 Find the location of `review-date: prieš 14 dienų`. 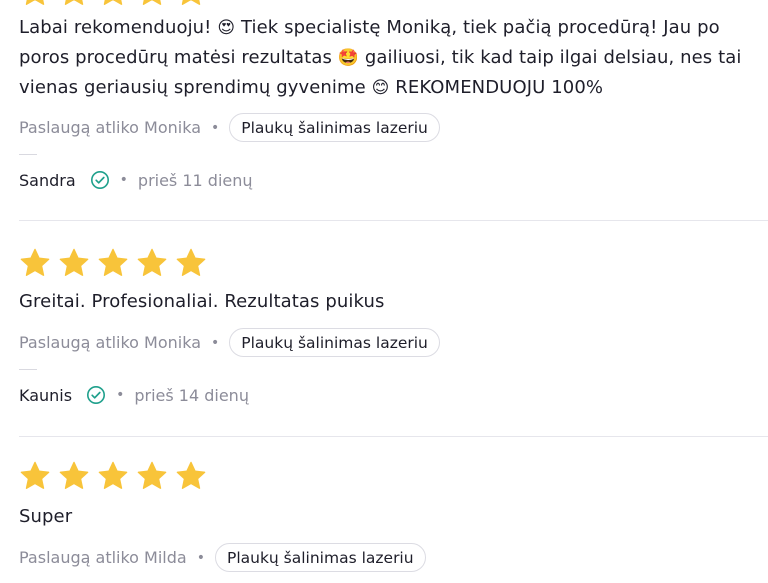

review-date: prieš 14 dienų is located at coordinates (191, 395).